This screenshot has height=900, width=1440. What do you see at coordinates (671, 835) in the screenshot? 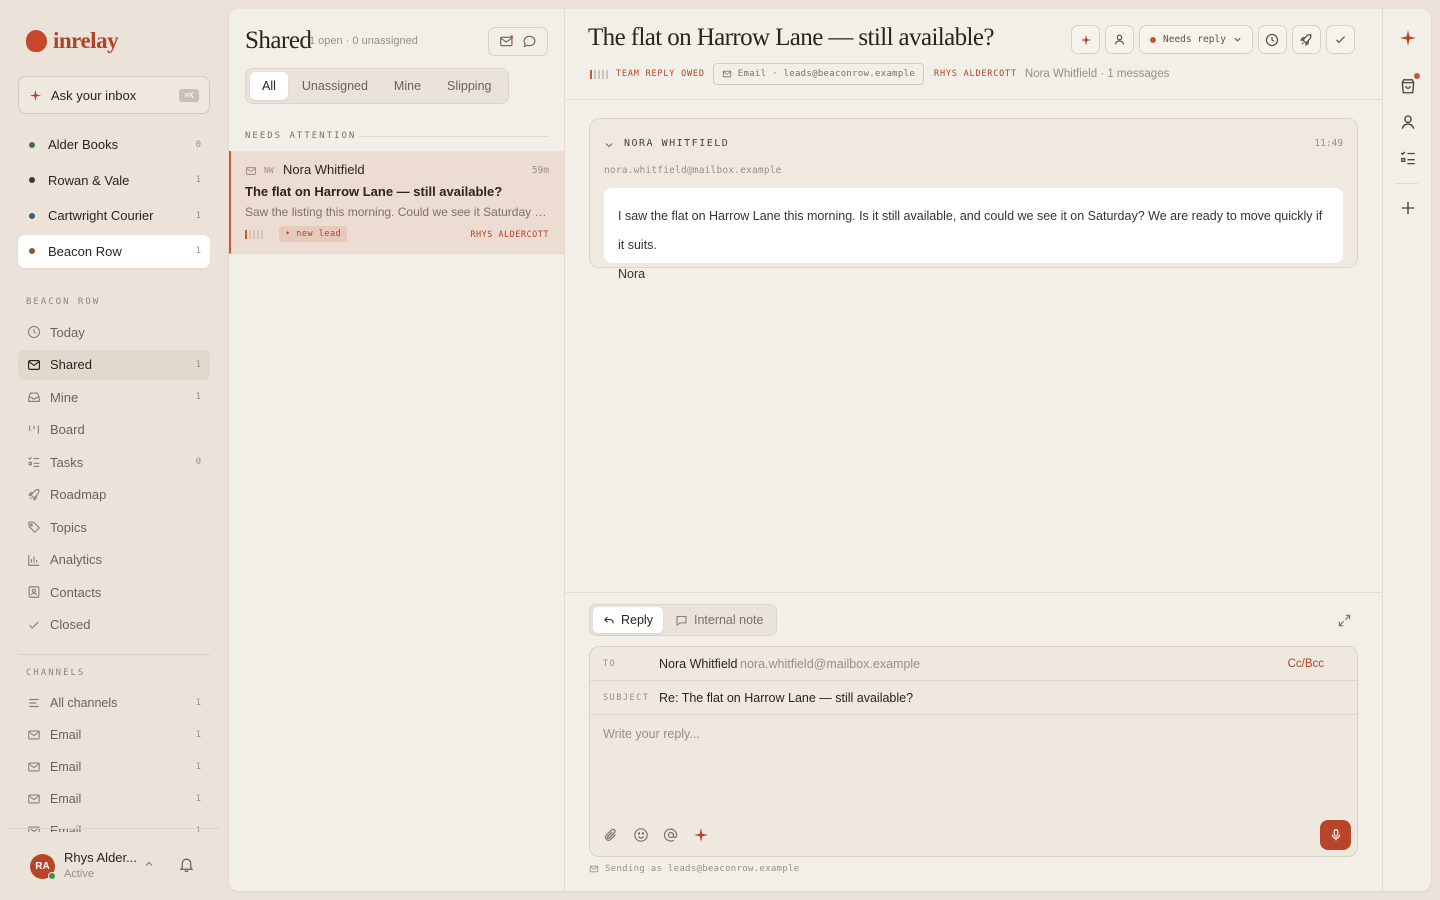
I see `mention-icon` at bounding box center [671, 835].